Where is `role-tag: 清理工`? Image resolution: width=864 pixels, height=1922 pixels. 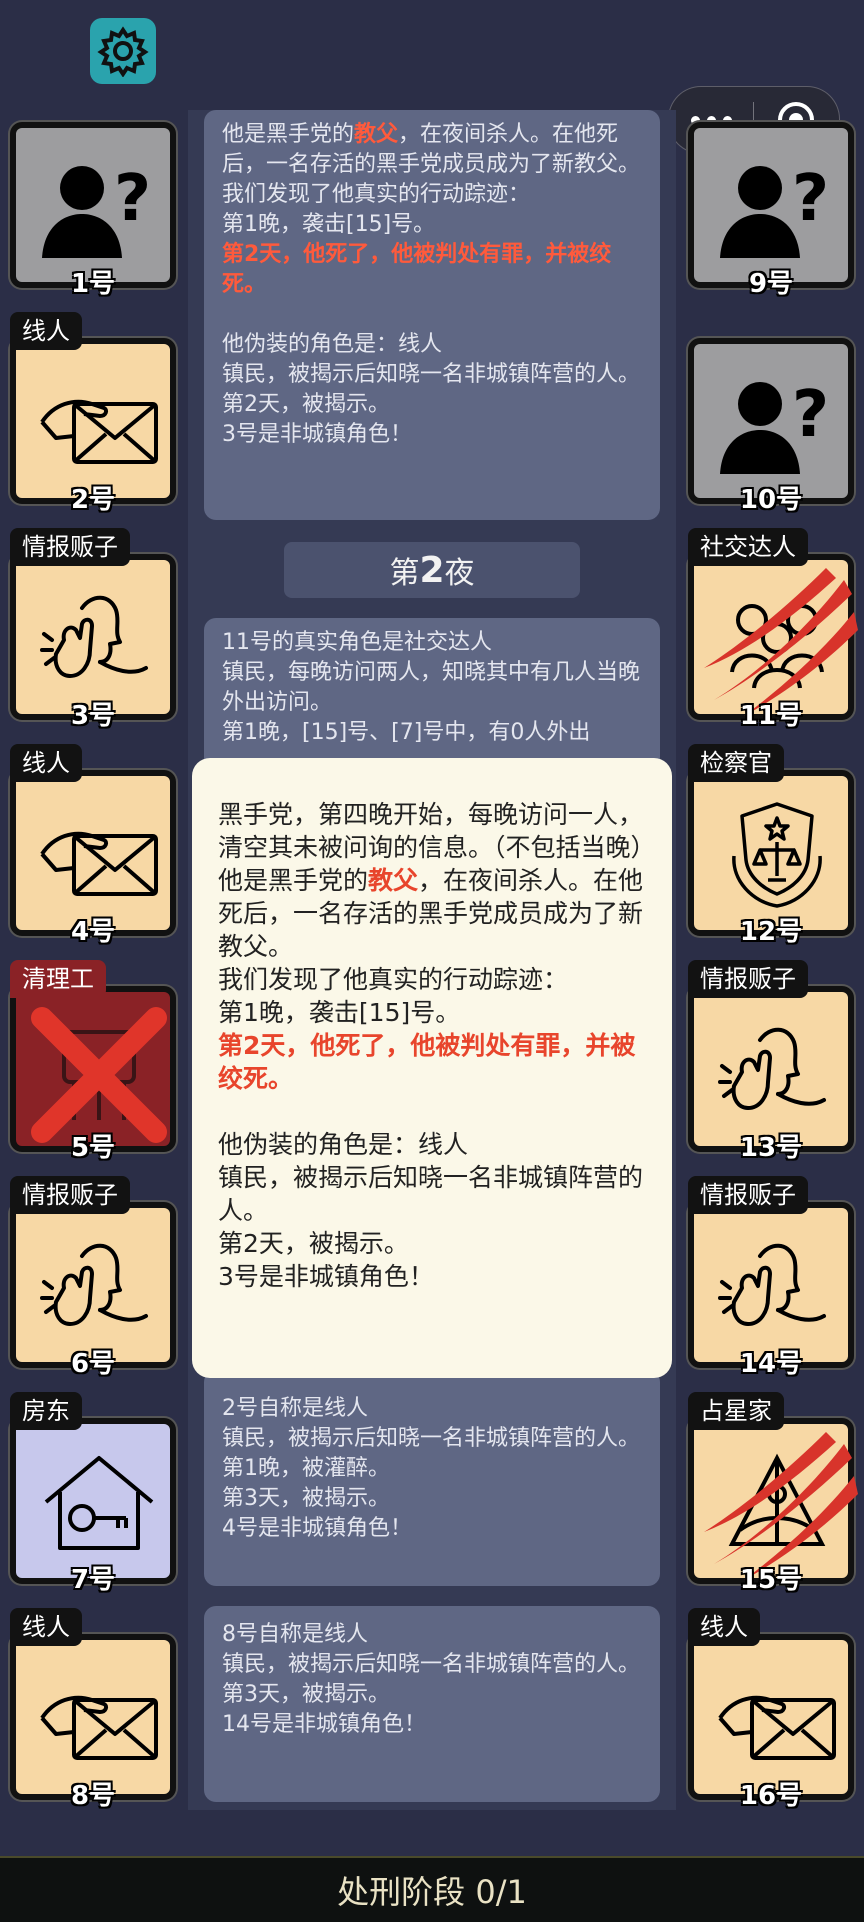 role-tag: 清理工 is located at coordinates (58, 979).